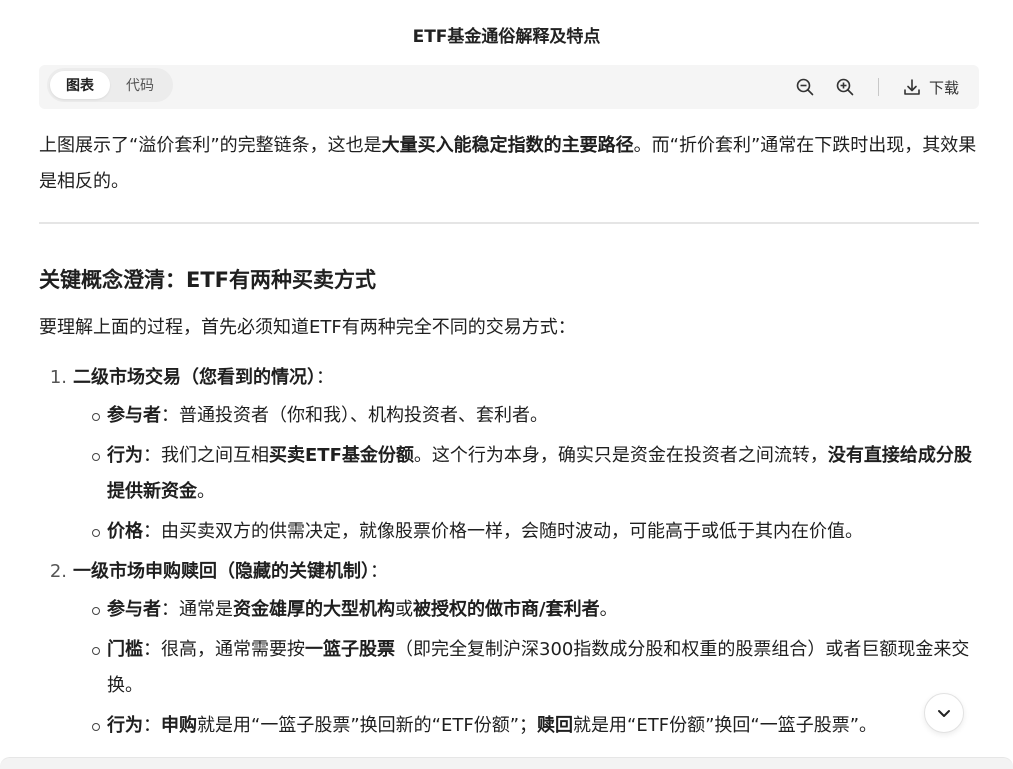  What do you see at coordinates (58, 571) in the screenshot?
I see `list-number: 2.` at bounding box center [58, 571].